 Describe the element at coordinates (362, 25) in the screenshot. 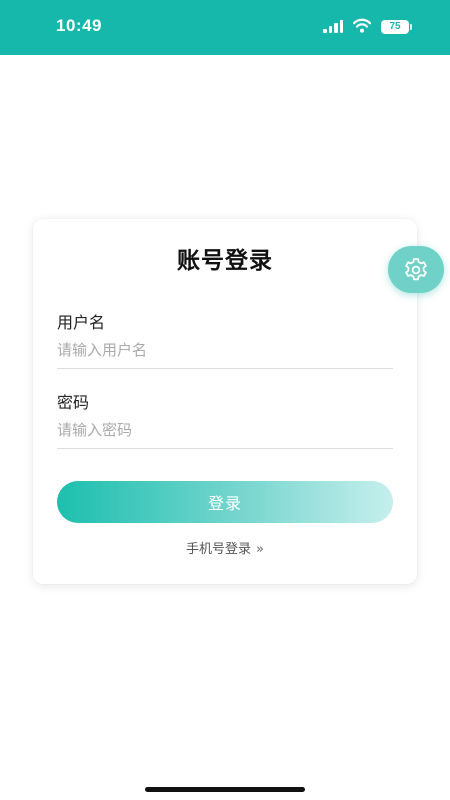

I see `wifi-icon` at that location.